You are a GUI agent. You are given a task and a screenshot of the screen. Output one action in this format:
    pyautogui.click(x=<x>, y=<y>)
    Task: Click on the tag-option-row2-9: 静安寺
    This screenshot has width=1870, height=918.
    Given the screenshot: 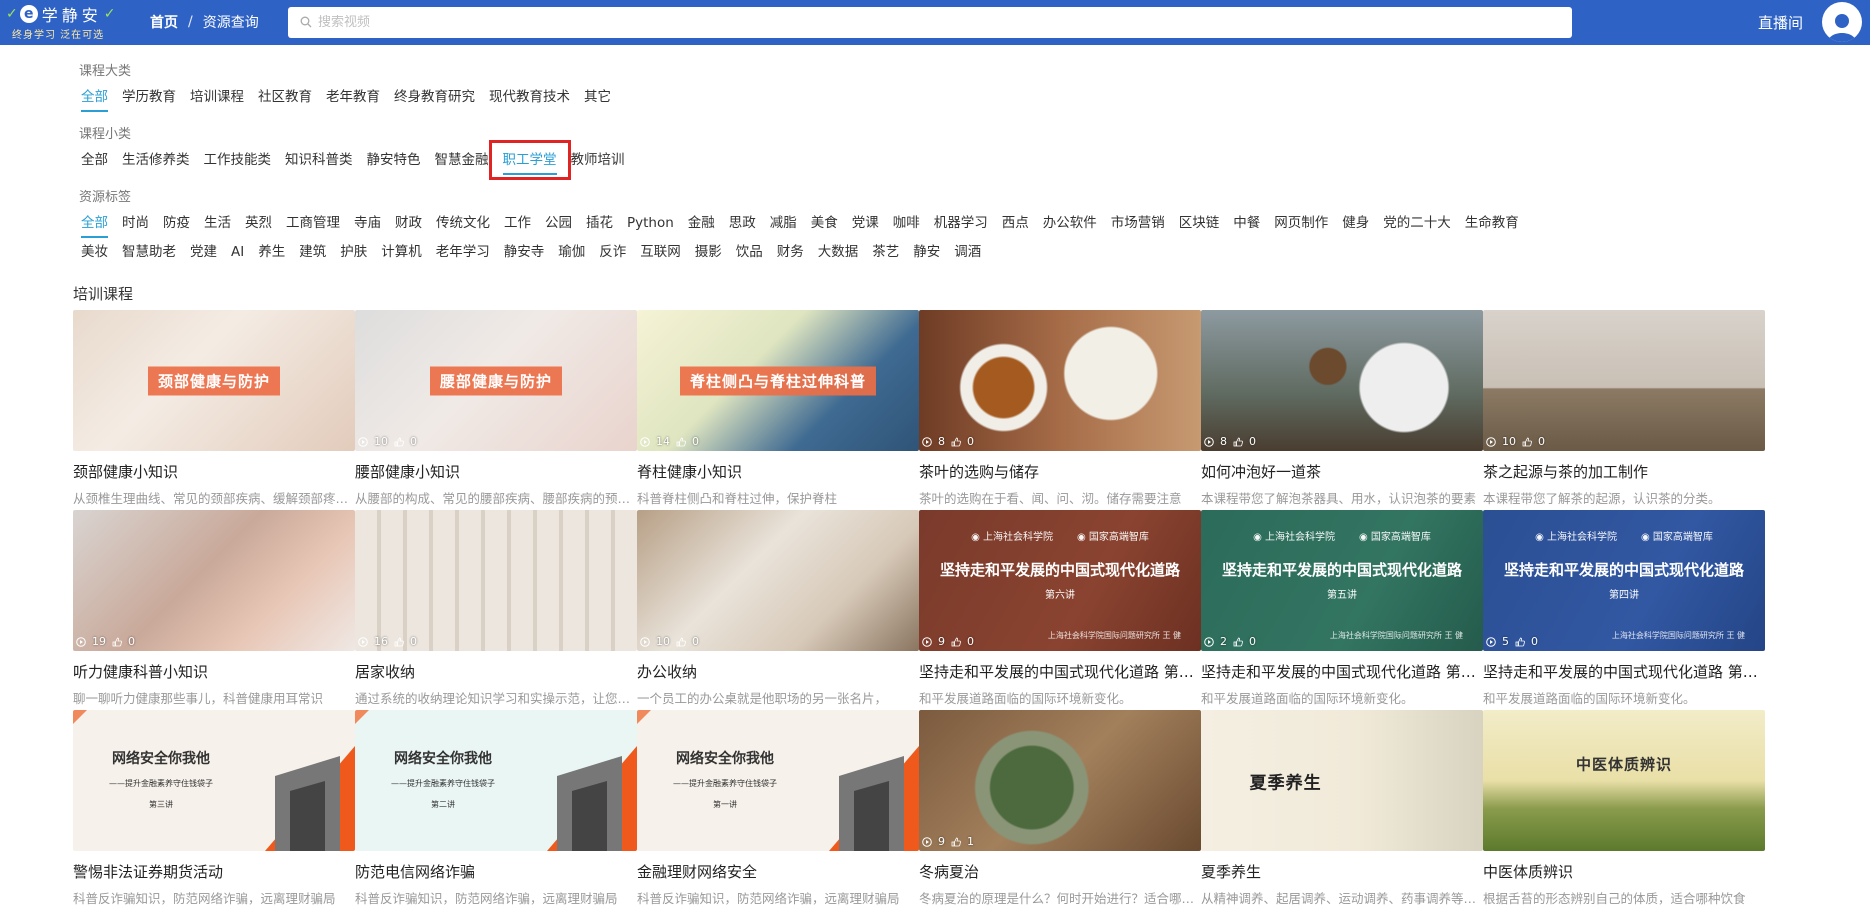 What is the action you would take?
    pyautogui.click(x=524, y=252)
    